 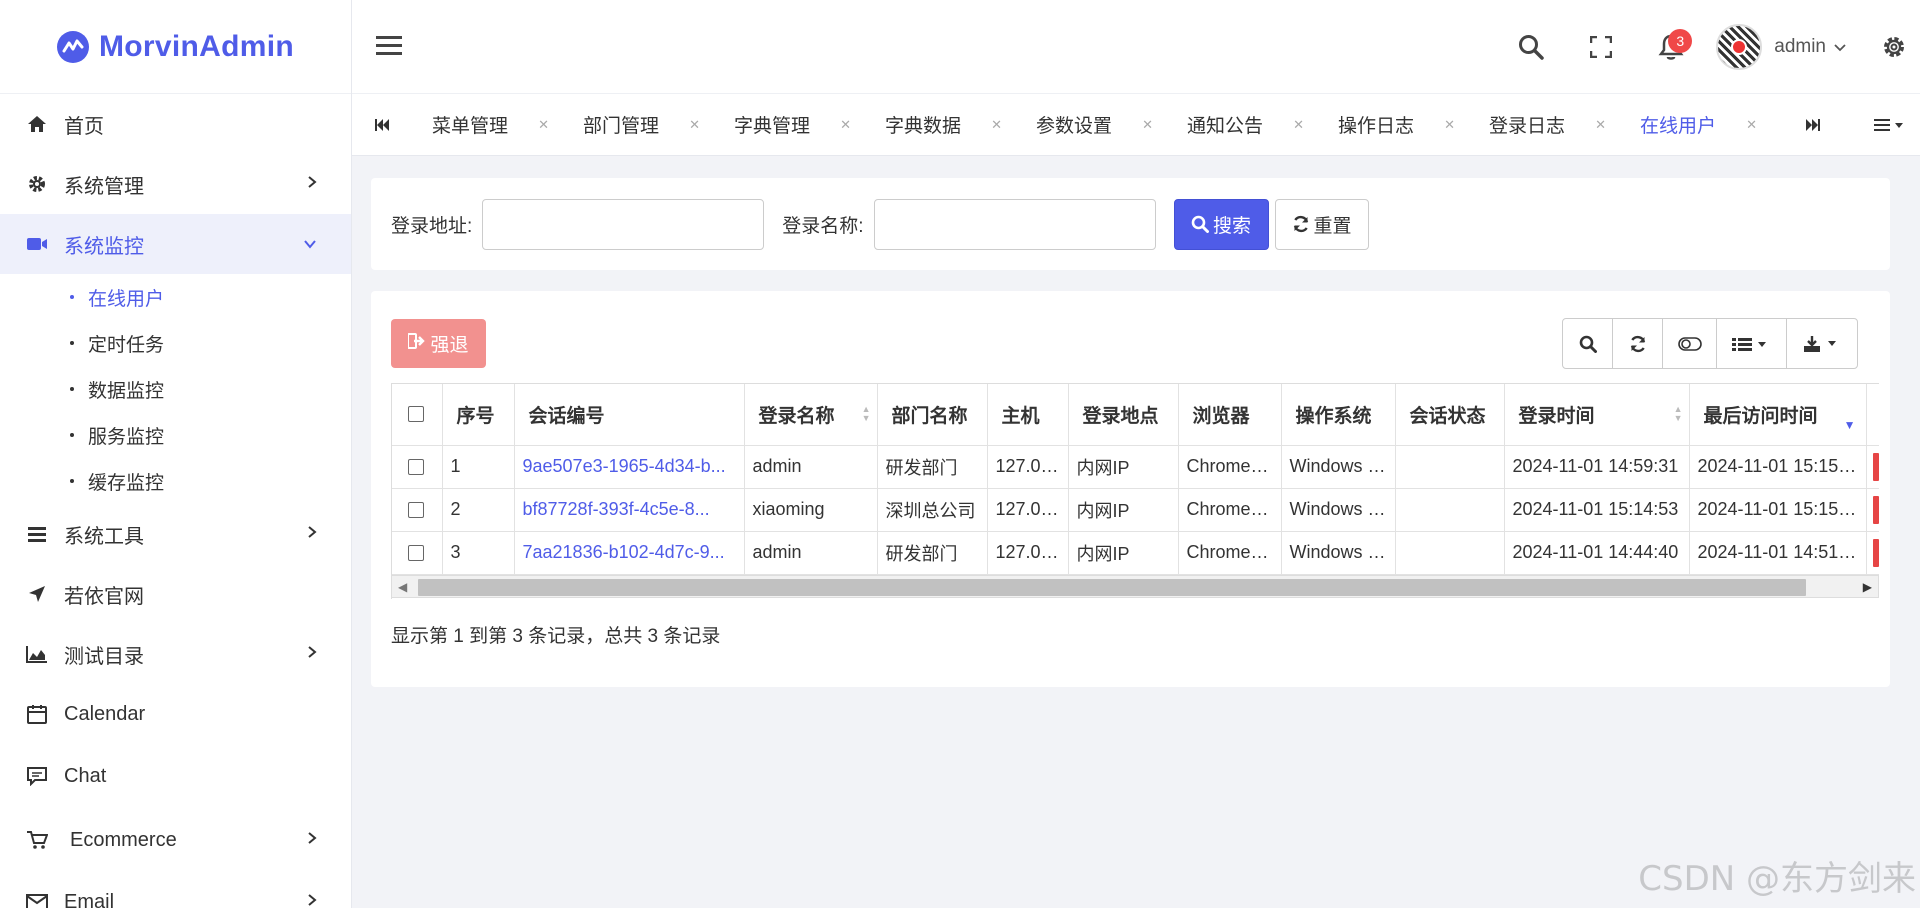 I want to click on column-header-label: 最后访问时间, so click(x=1760, y=416).